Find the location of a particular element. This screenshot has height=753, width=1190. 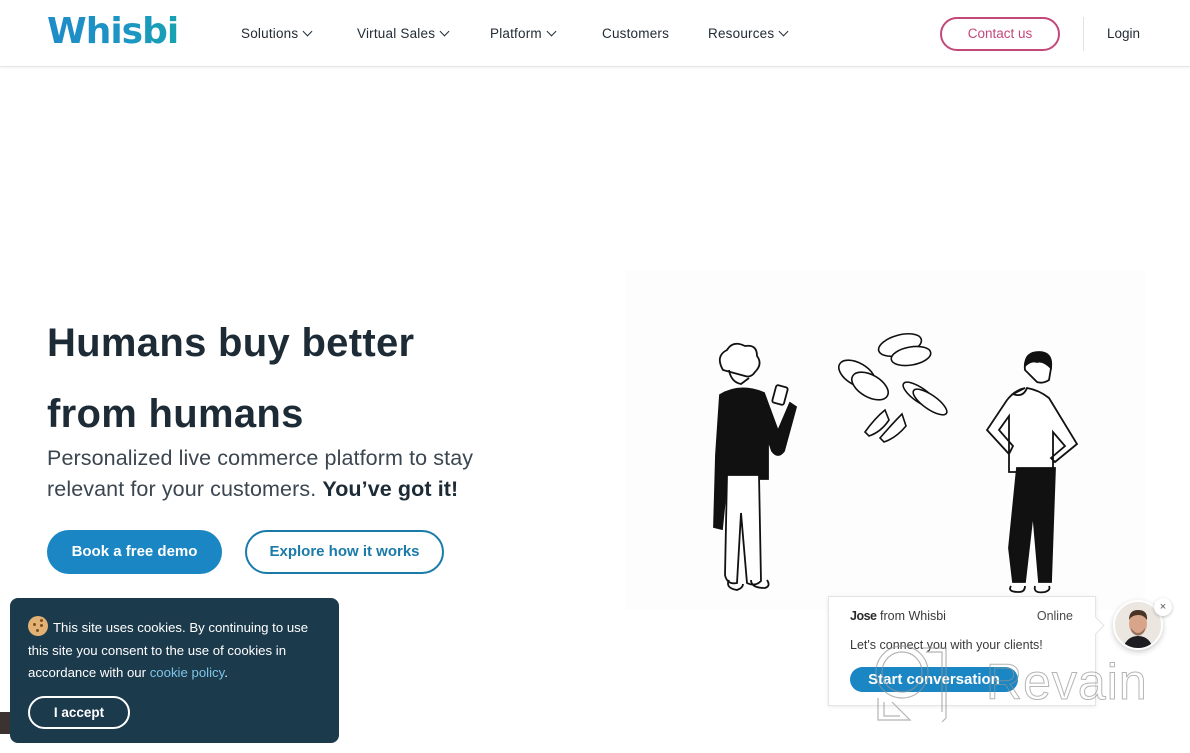

contact-us-button: Contact us is located at coordinates (1000, 34).